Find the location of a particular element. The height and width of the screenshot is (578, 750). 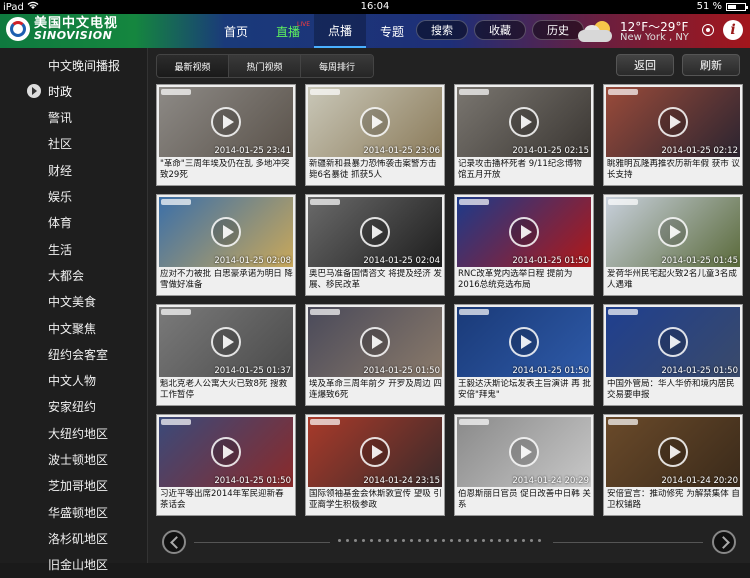

video-card: 2014-01-25 01:50 习近平等出席2014年军民迎新春 茶话会 is located at coordinates (226, 465).